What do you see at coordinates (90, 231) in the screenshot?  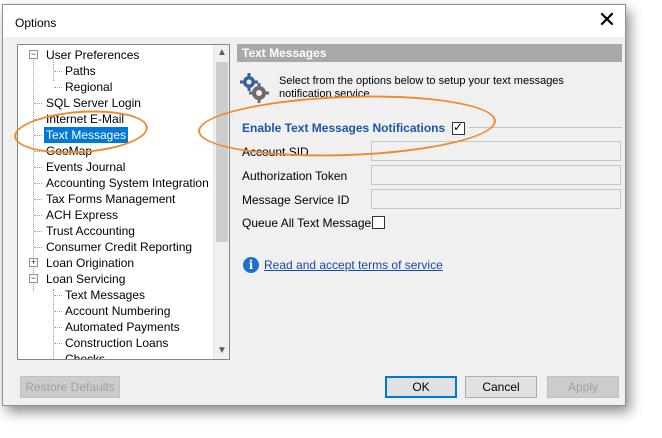 I see `tree-item-label: Trust Accounting` at bounding box center [90, 231].